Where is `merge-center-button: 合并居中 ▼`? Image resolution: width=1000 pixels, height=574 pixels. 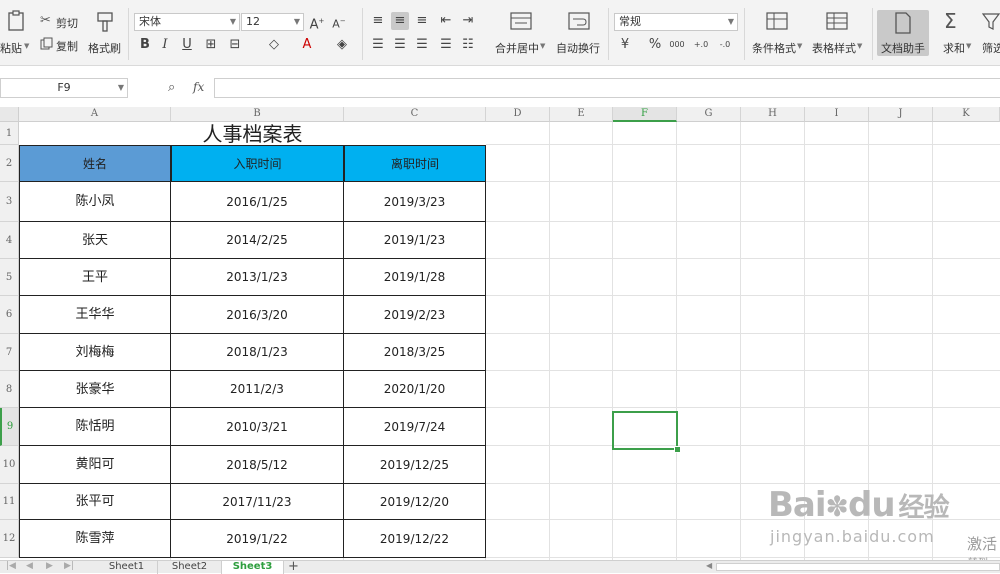 merge-center-button: 合并居中 ▼ is located at coordinates (520, 34).